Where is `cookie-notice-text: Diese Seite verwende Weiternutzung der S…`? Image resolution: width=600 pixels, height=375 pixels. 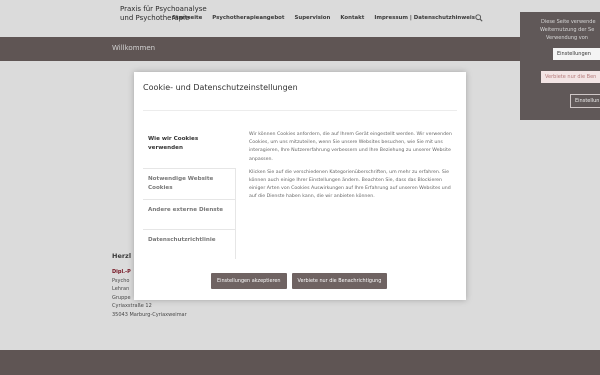 cookie-notice-text: Diese Seite verwende Weiternutzung der S… is located at coordinates (570, 30).